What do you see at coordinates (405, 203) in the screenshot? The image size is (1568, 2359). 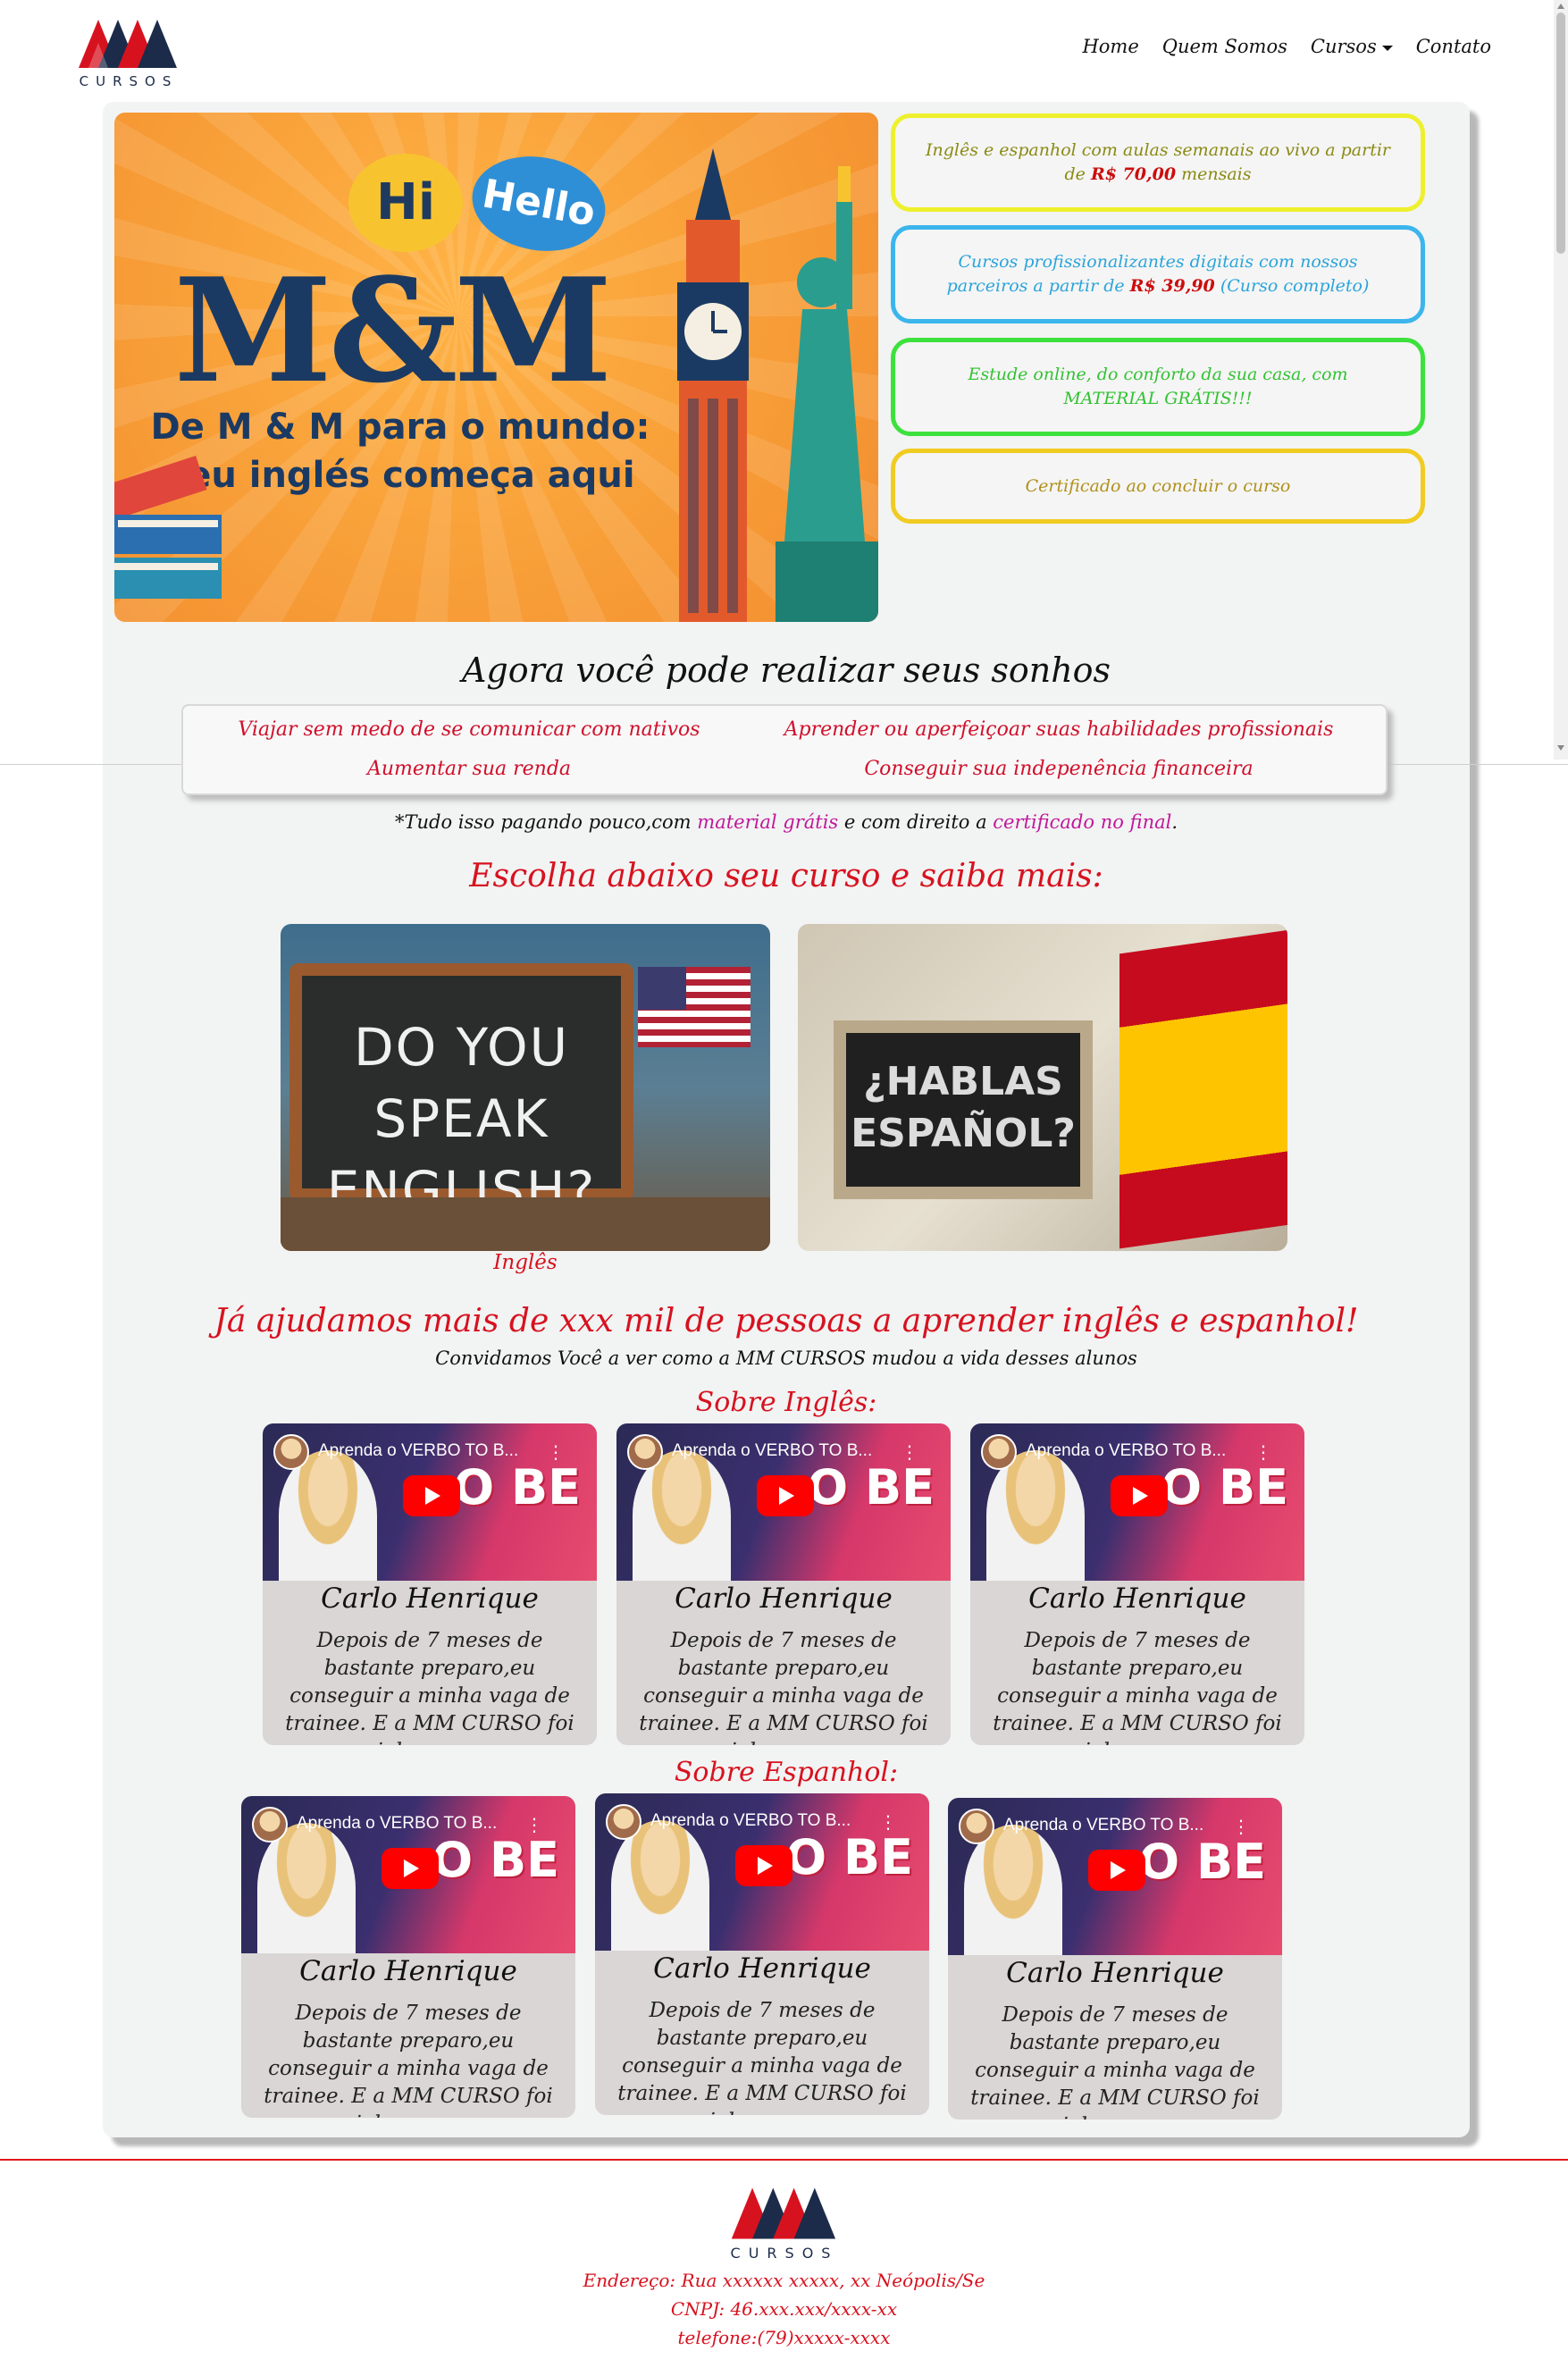 I see `hi-speech-bubble: Hi` at bounding box center [405, 203].